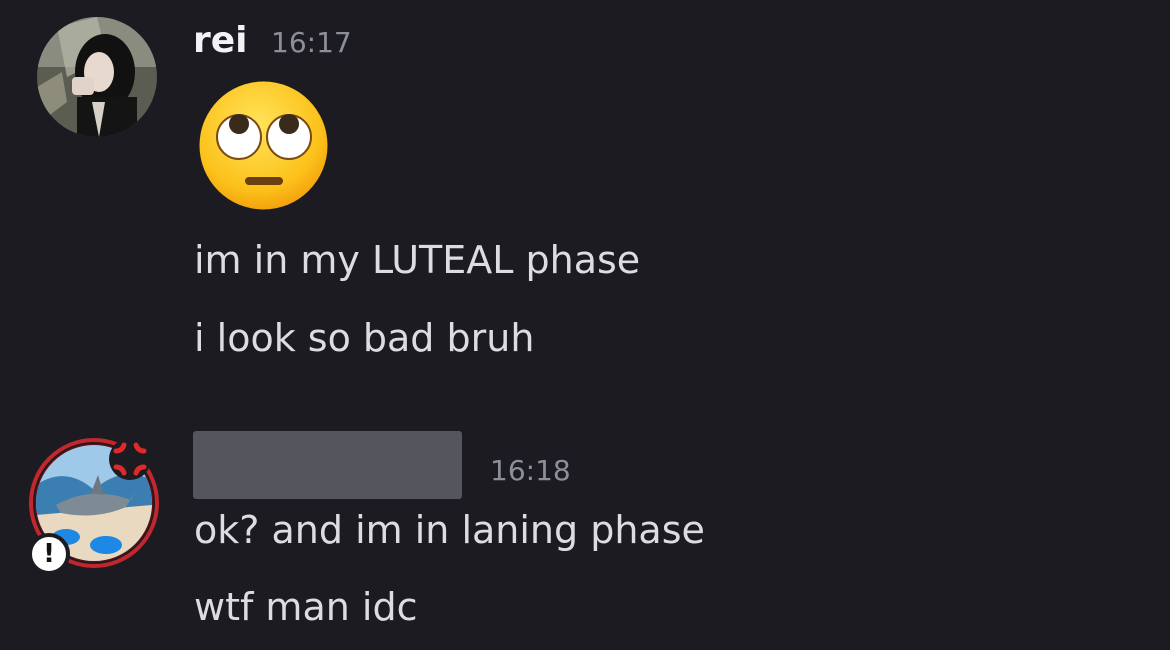  What do you see at coordinates (530, 470) in the screenshot?
I see `message-timestamp: 16:18` at bounding box center [530, 470].